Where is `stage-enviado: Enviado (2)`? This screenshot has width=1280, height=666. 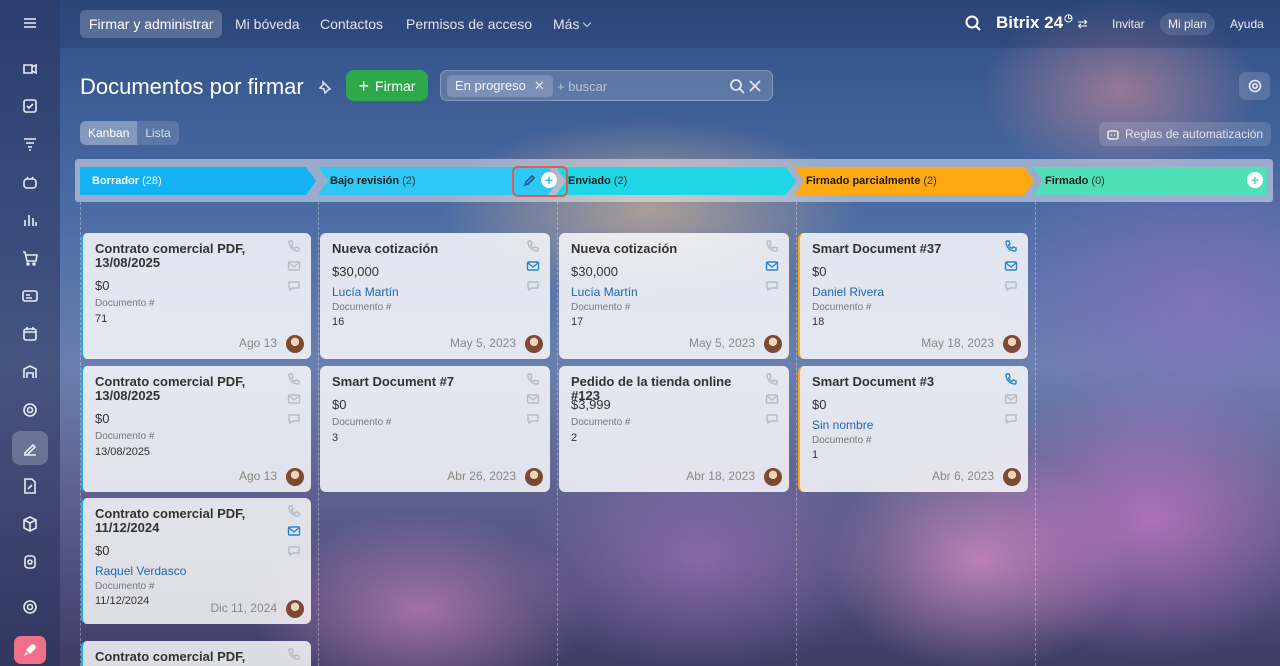
stage-enviado: Enviado (2) is located at coordinates (676, 181).